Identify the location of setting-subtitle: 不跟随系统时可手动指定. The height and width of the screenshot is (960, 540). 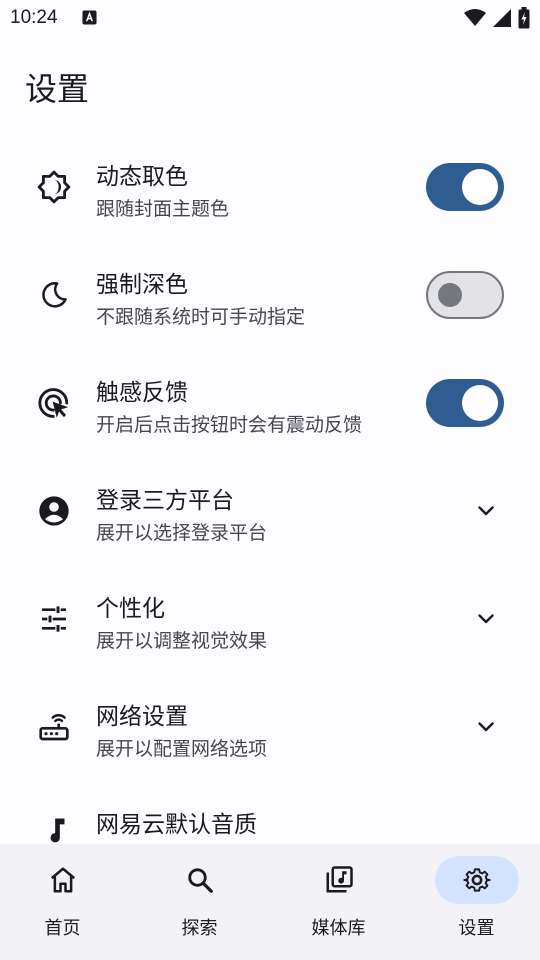
(201, 317).